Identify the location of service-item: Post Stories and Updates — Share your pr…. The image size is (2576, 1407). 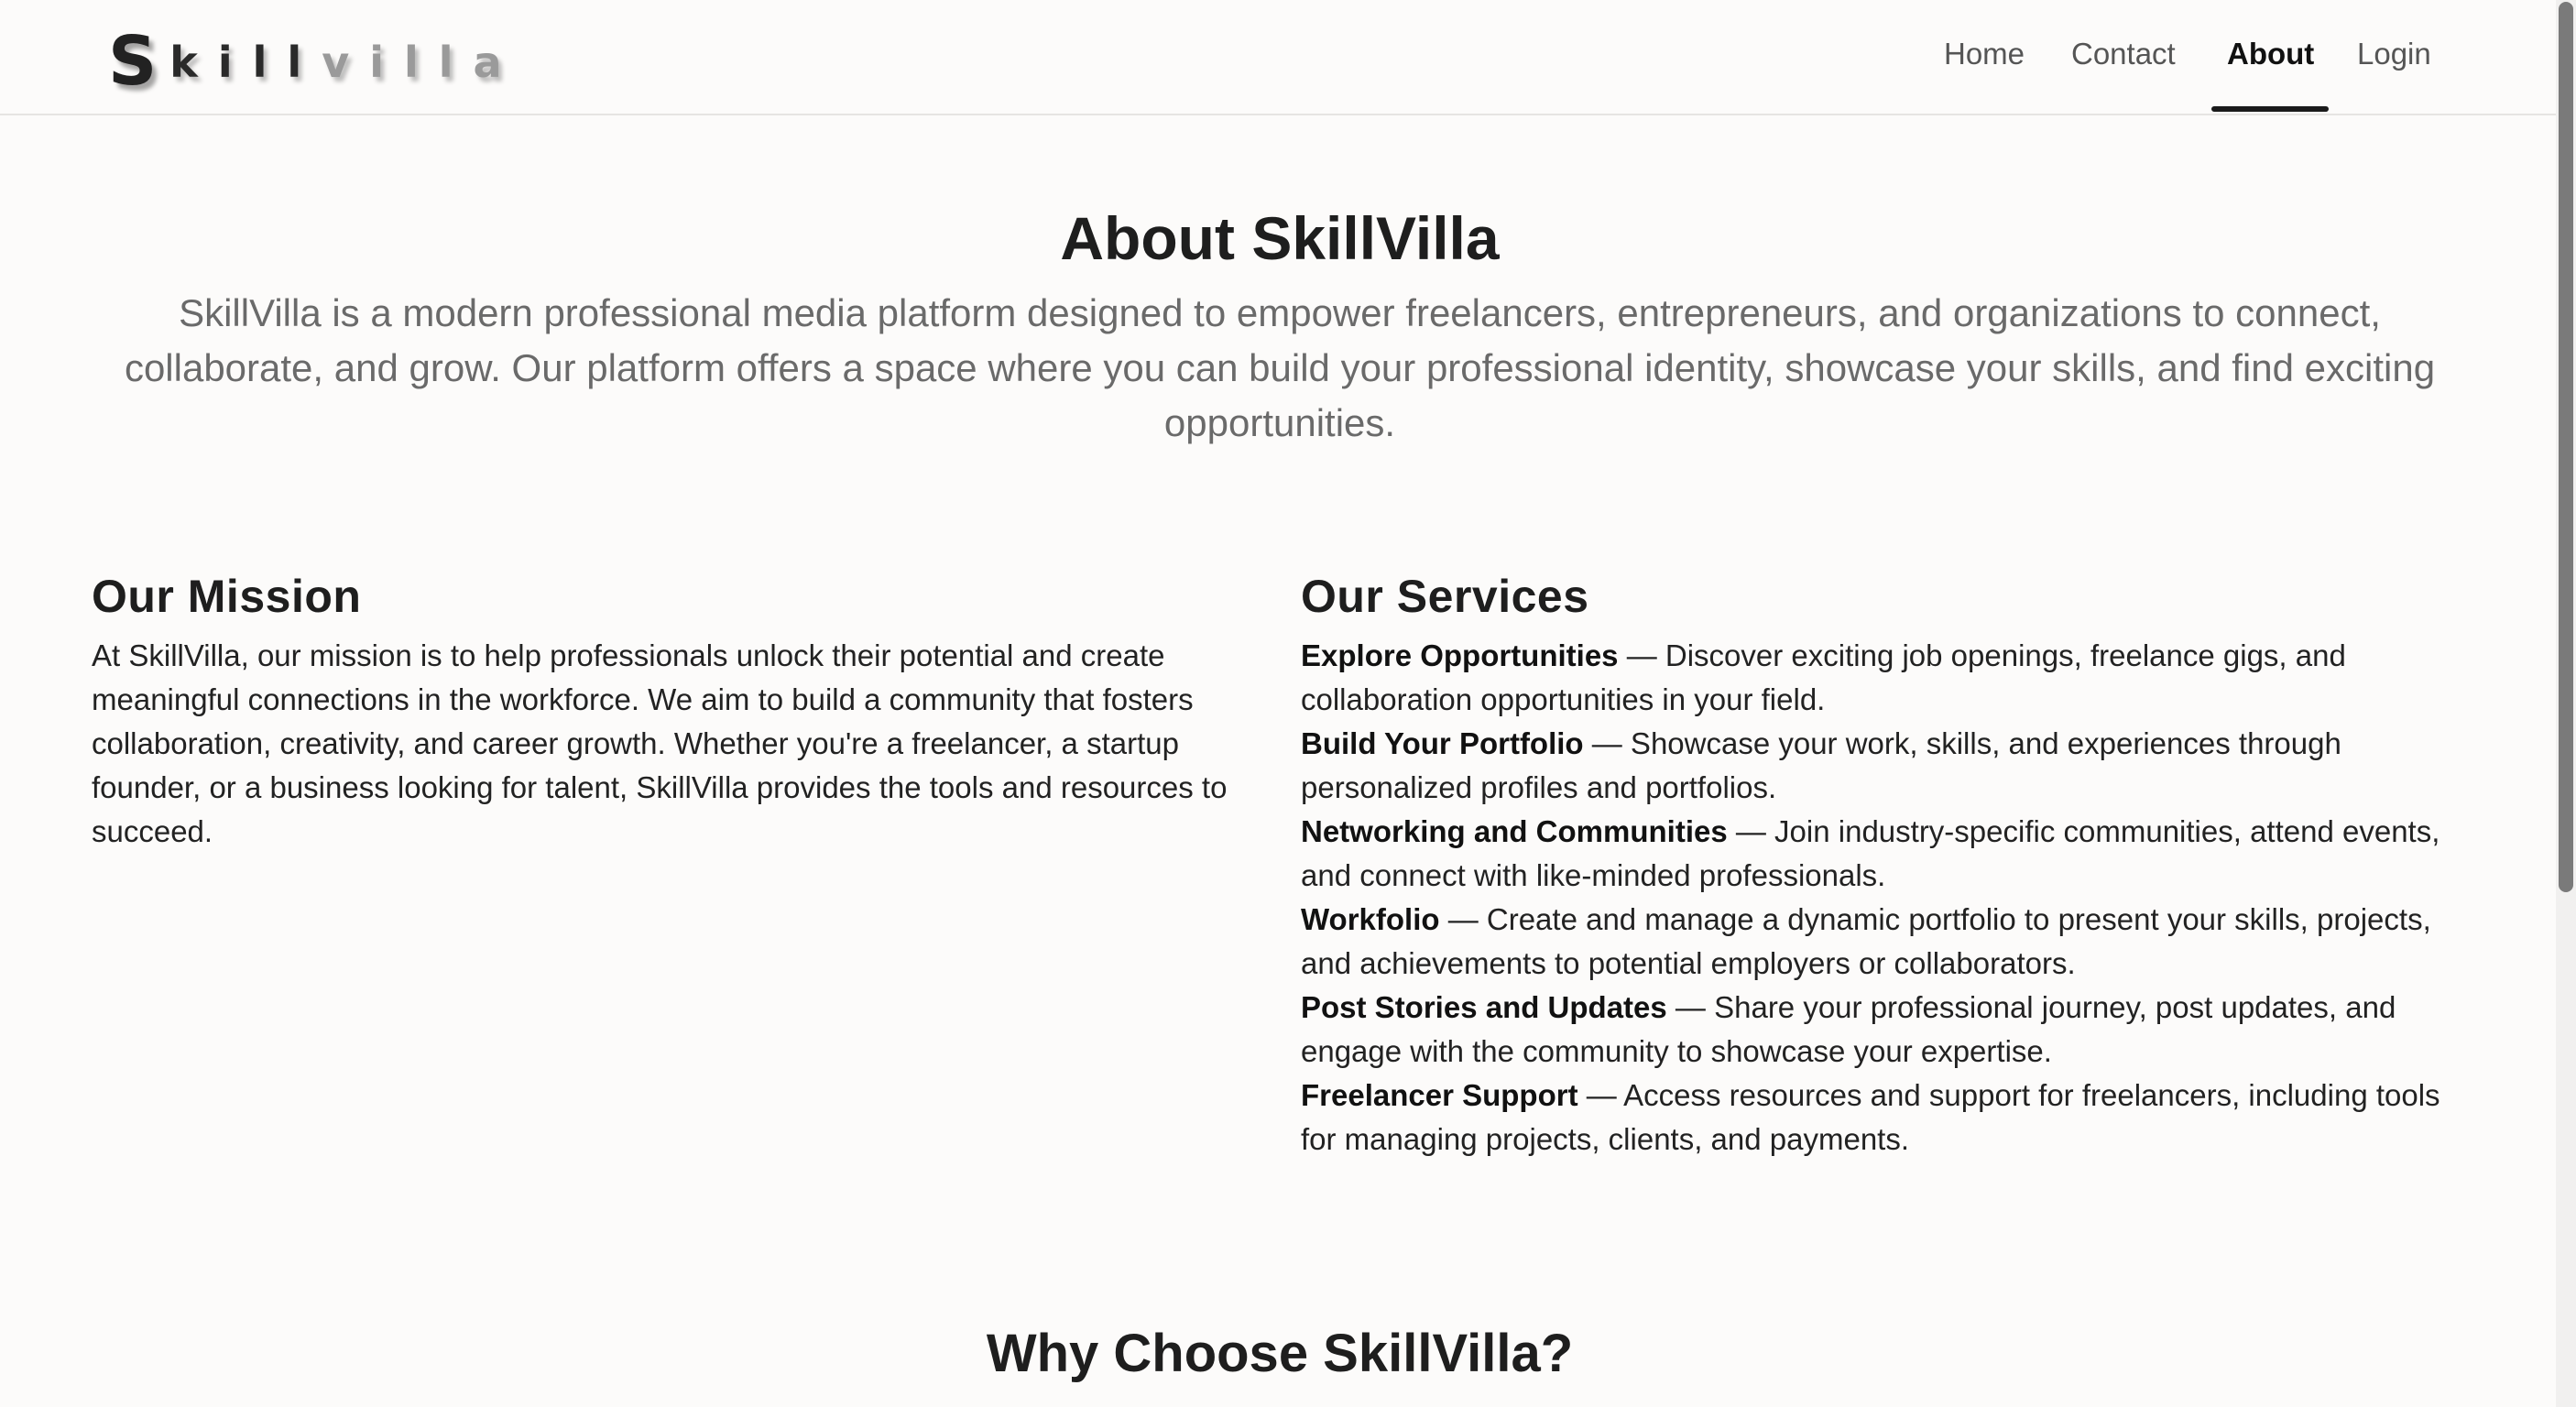
(1892, 1030).